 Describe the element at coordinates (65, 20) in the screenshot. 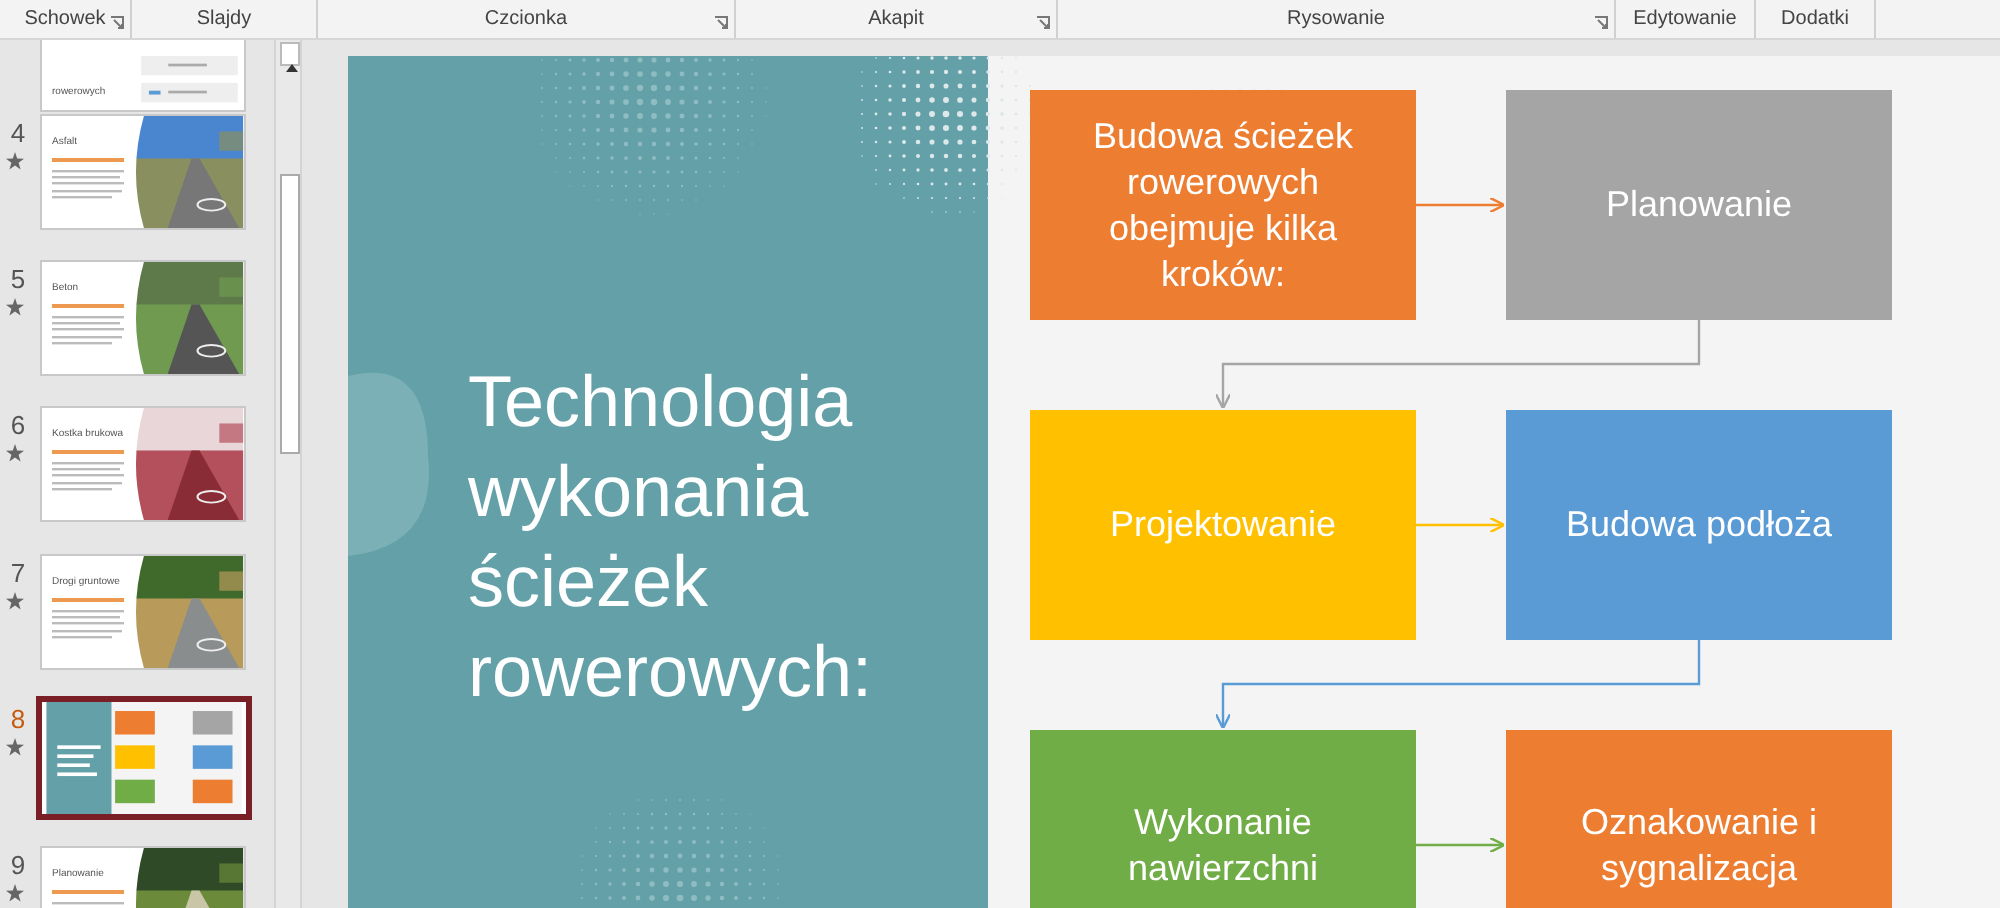

I see `group-label: Schowek` at that location.